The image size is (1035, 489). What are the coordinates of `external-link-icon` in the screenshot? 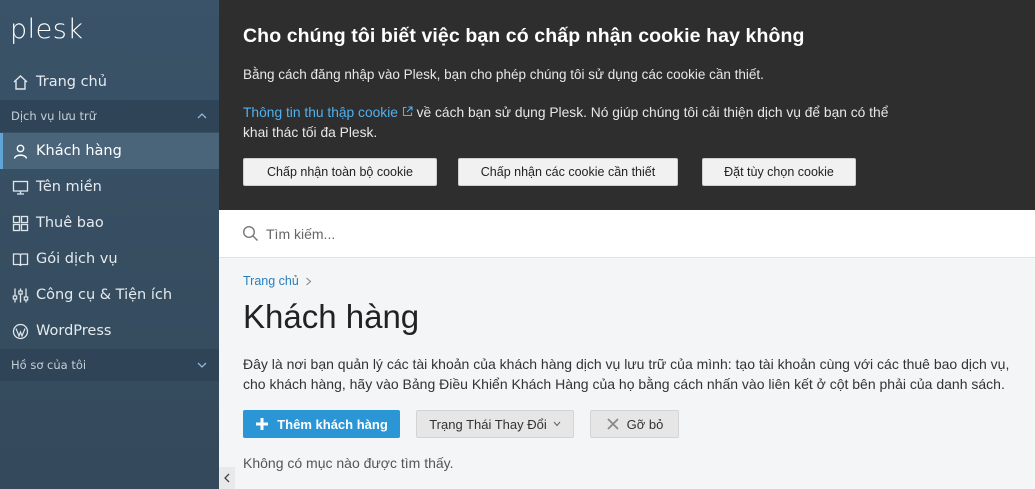 It's located at (407, 111).